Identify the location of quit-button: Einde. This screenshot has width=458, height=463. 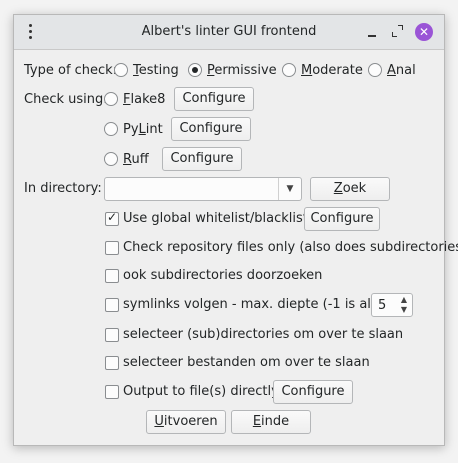
(271, 422).